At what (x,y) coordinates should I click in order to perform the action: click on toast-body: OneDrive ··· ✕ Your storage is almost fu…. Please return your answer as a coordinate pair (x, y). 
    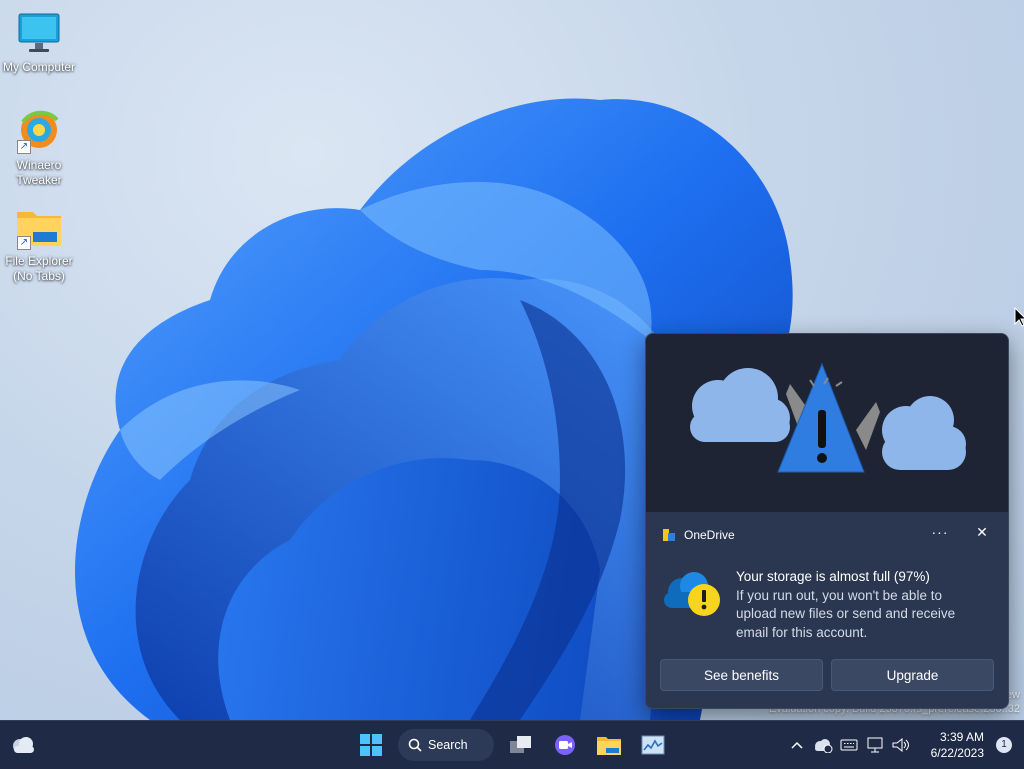
    Looking at the image, I should click on (827, 610).